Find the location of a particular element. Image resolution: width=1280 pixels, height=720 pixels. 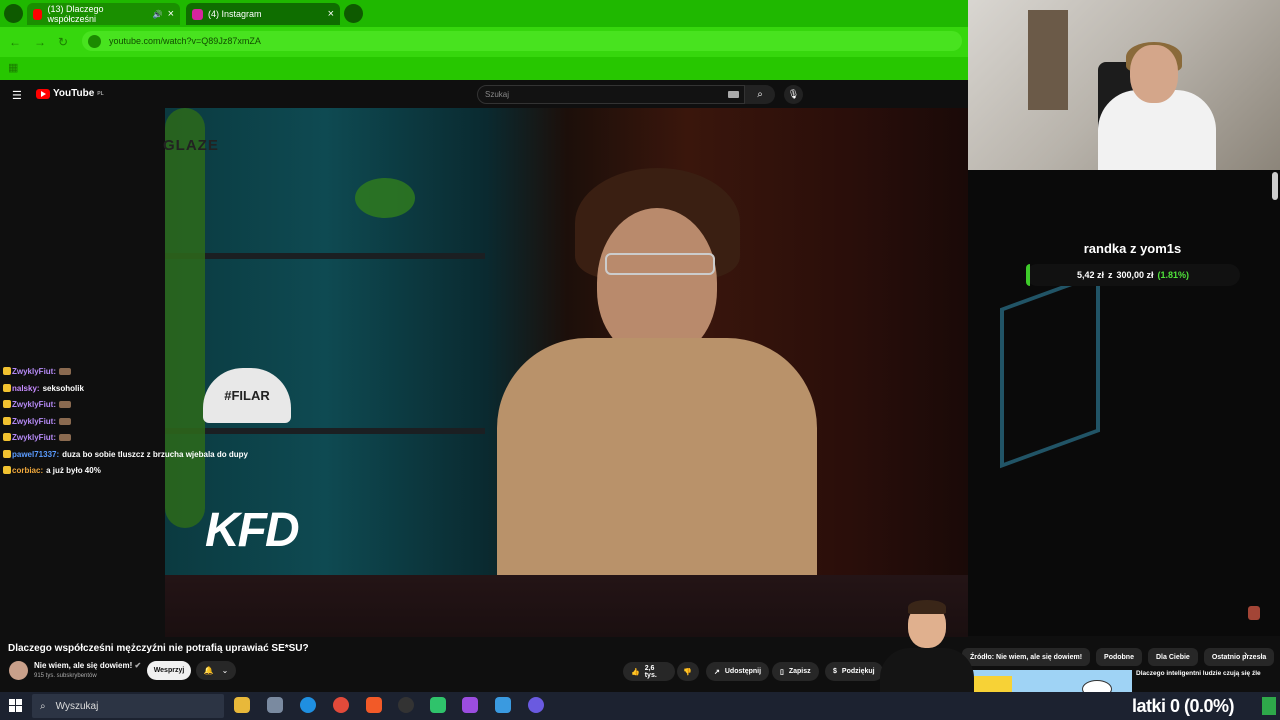

chat-username: nalsky: is located at coordinates (26, 388).